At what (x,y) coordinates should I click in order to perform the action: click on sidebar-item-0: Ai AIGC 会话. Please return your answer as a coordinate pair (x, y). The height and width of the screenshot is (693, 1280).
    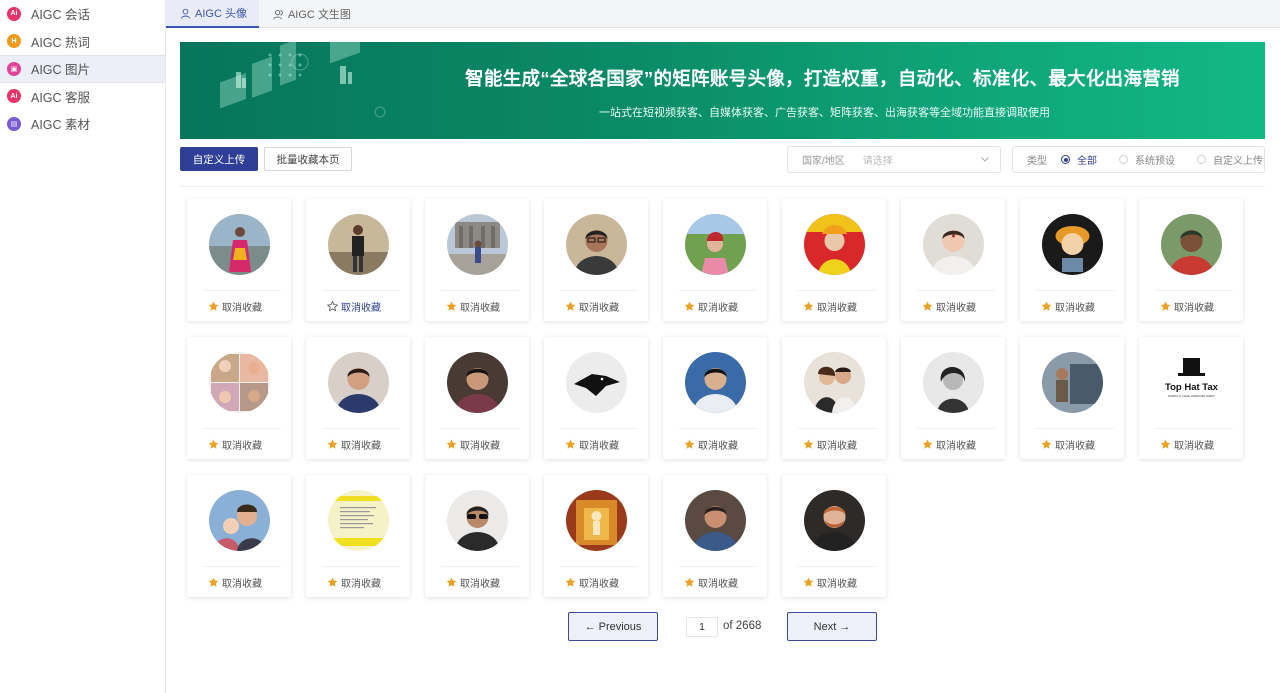
    Looking at the image, I should click on (82, 14).